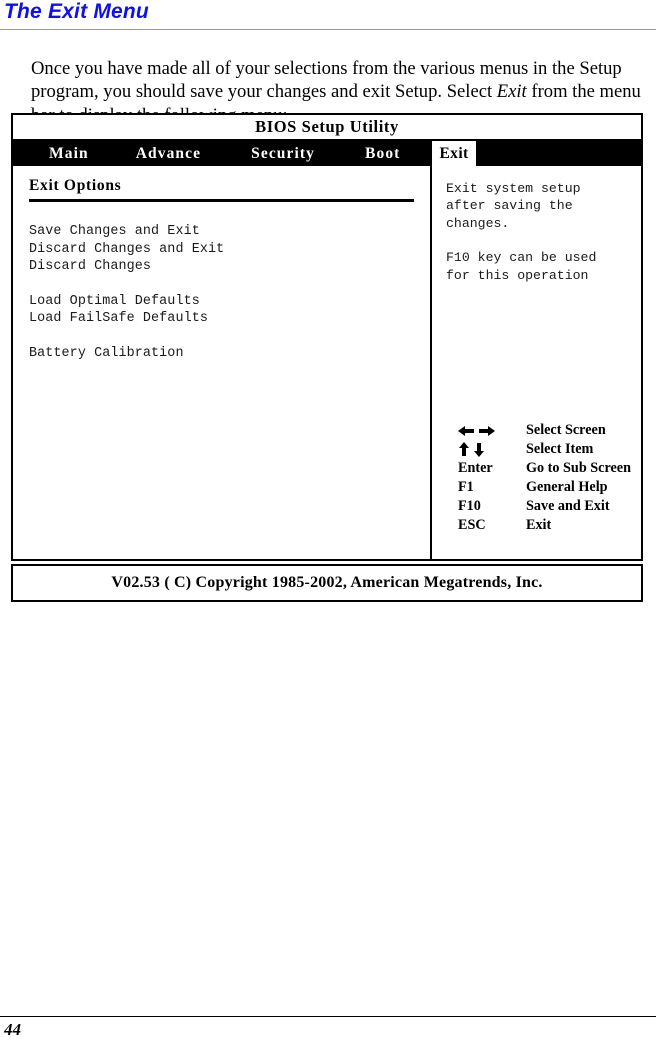 Image resolution: width=656 pixels, height=1047 pixels. Describe the element at coordinates (229, 232) in the screenshot. I see `option-save-changes-and-exit: Save Changes and Exit` at that location.